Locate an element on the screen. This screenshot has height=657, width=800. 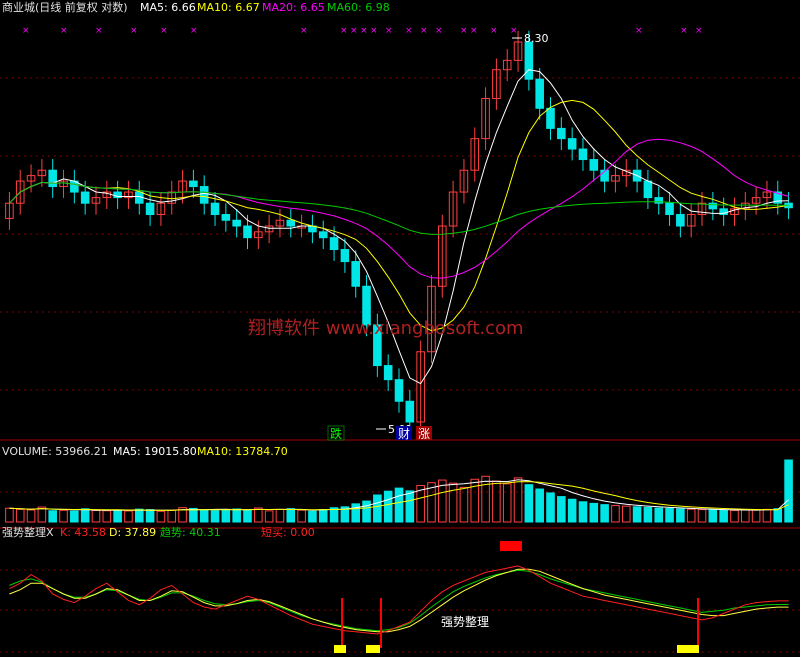
bottom-signal-block is located at coordinates (373, 649).